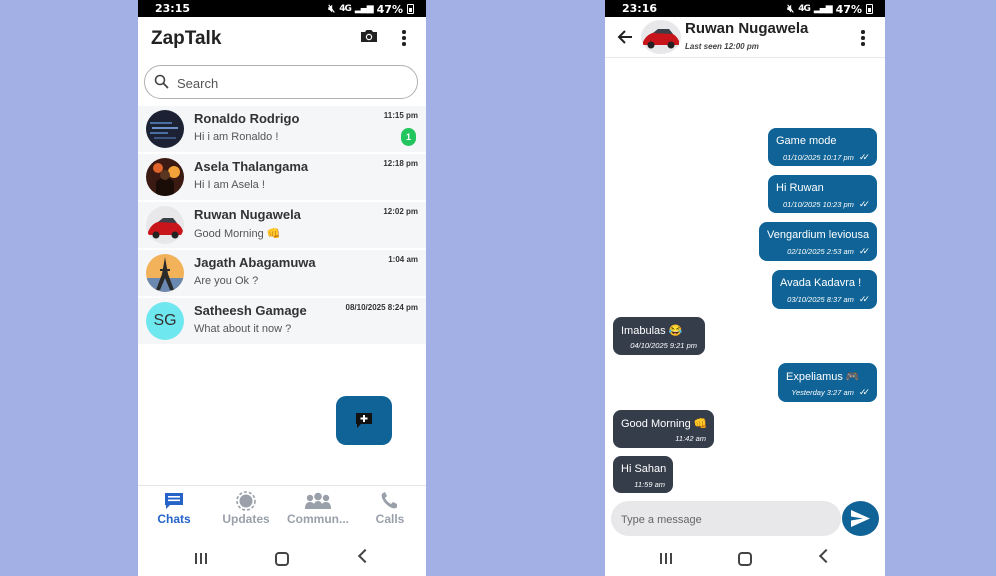 The image size is (996, 576). Describe the element at coordinates (649, 484) in the screenshot. I see `message-time: 11:59 am` at that location.